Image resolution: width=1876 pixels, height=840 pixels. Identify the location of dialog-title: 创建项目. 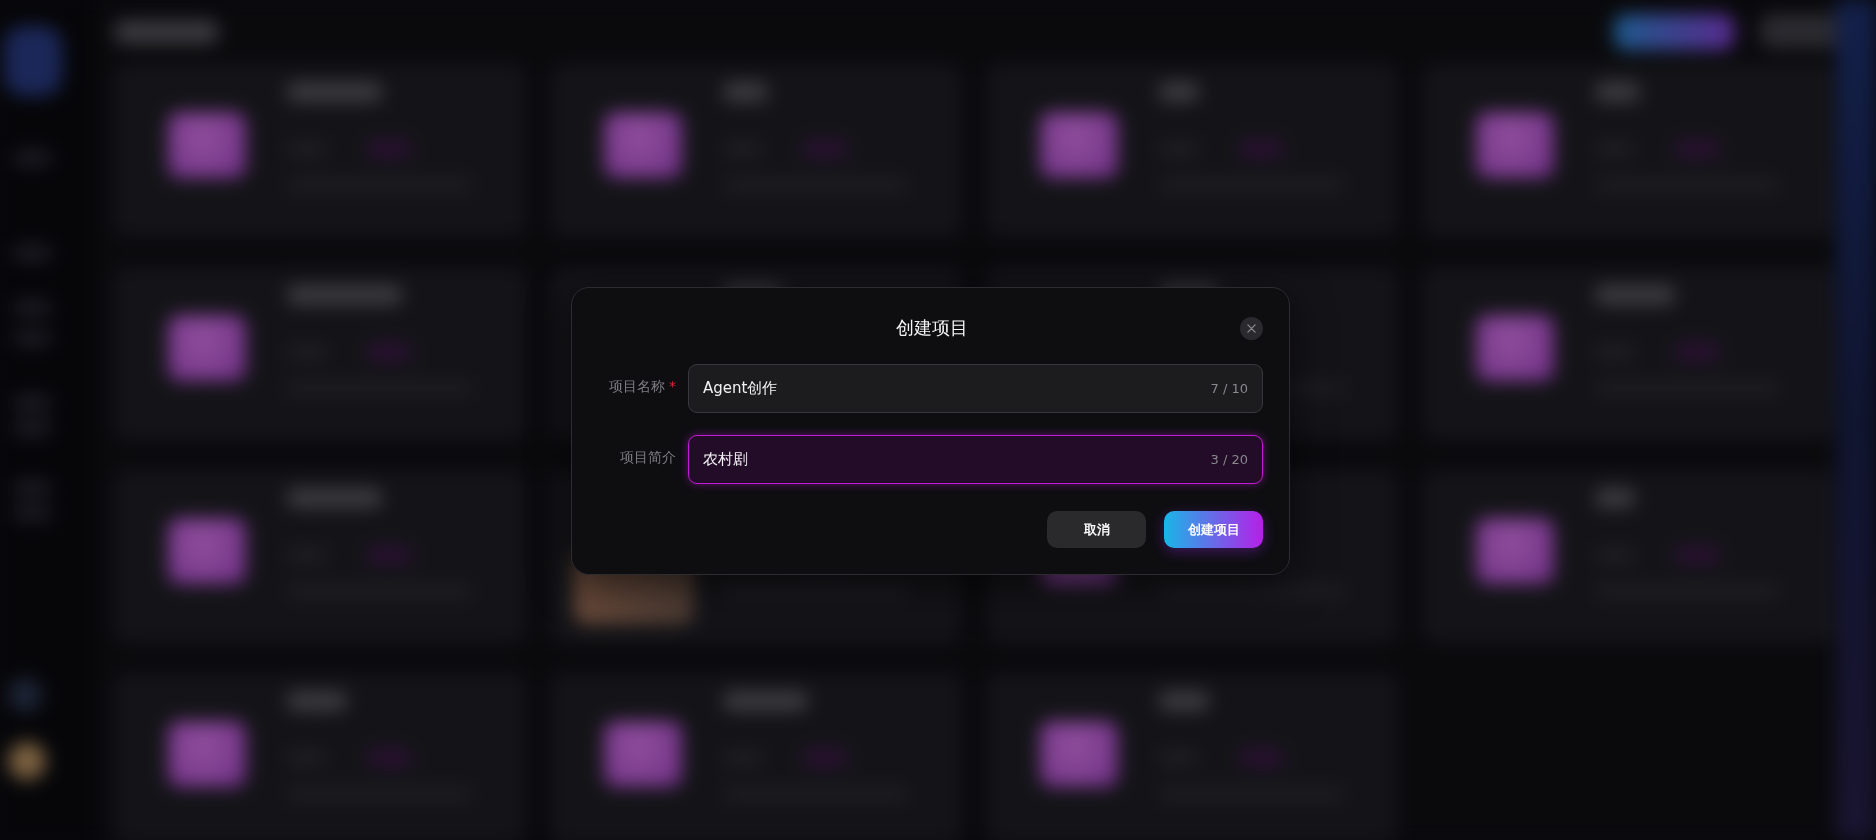
(931, 328).